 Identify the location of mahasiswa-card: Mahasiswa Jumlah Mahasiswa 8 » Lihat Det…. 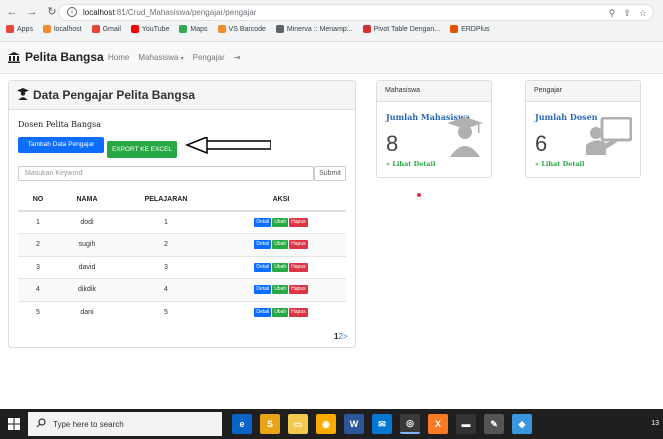
(434, 129).